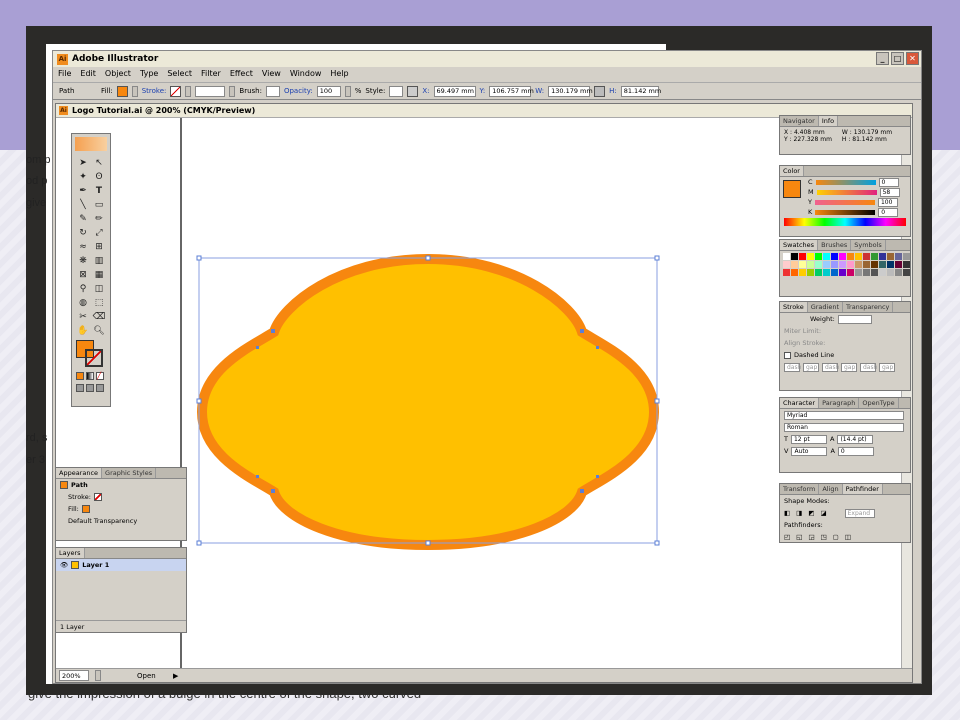 The width and height of the screenshot is (960, 720). What do you see at coordinates (640, 91) in the screenshot?
I see `h-field: 81.142 mm` at bounding box center [640, 91].